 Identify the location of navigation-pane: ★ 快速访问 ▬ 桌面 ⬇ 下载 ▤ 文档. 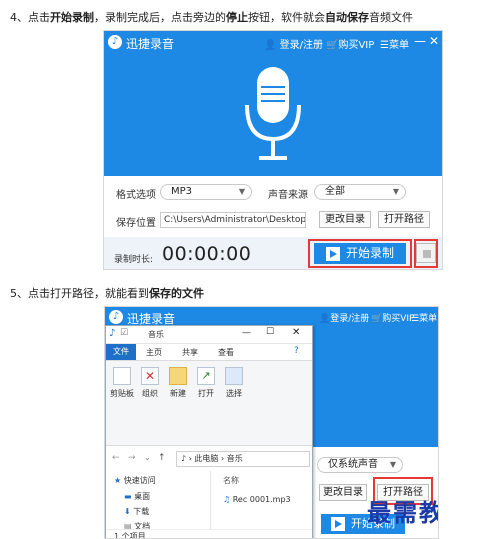
(156, 501).